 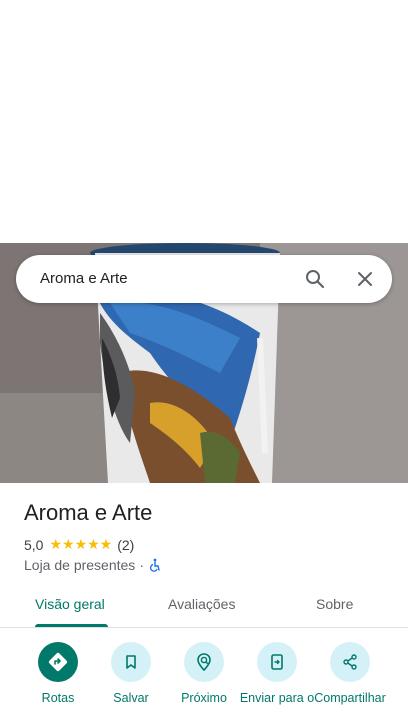 What do you see at coordinates (34, 544) in the screenshot?
I see `rating-value: 5,0` at bounding box center [34, 544].